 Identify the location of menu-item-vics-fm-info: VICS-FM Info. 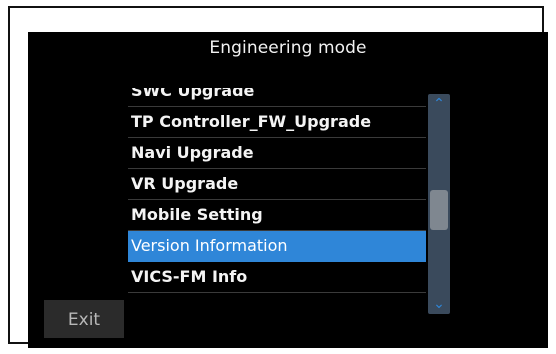
(277, 277).